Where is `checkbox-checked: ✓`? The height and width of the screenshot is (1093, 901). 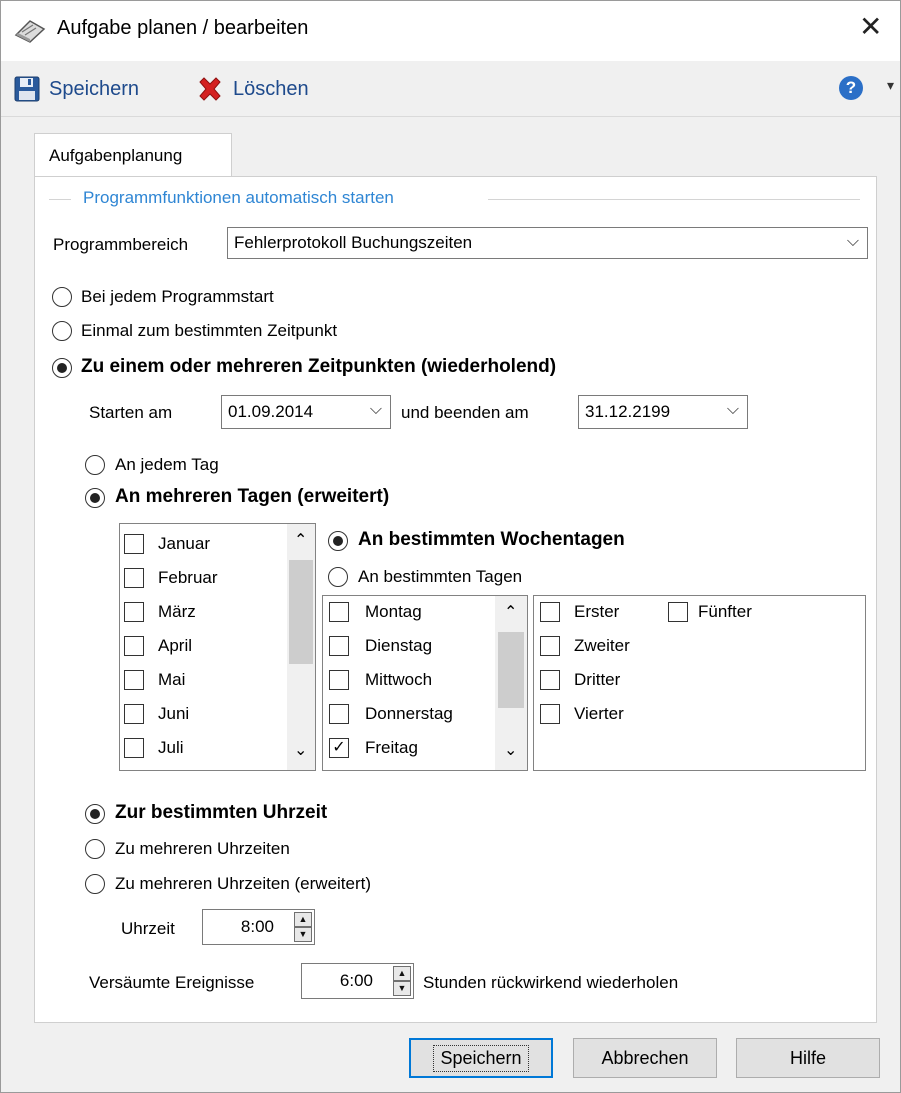 checkbox-checked: ✓ is located at coordinates (339, 748).